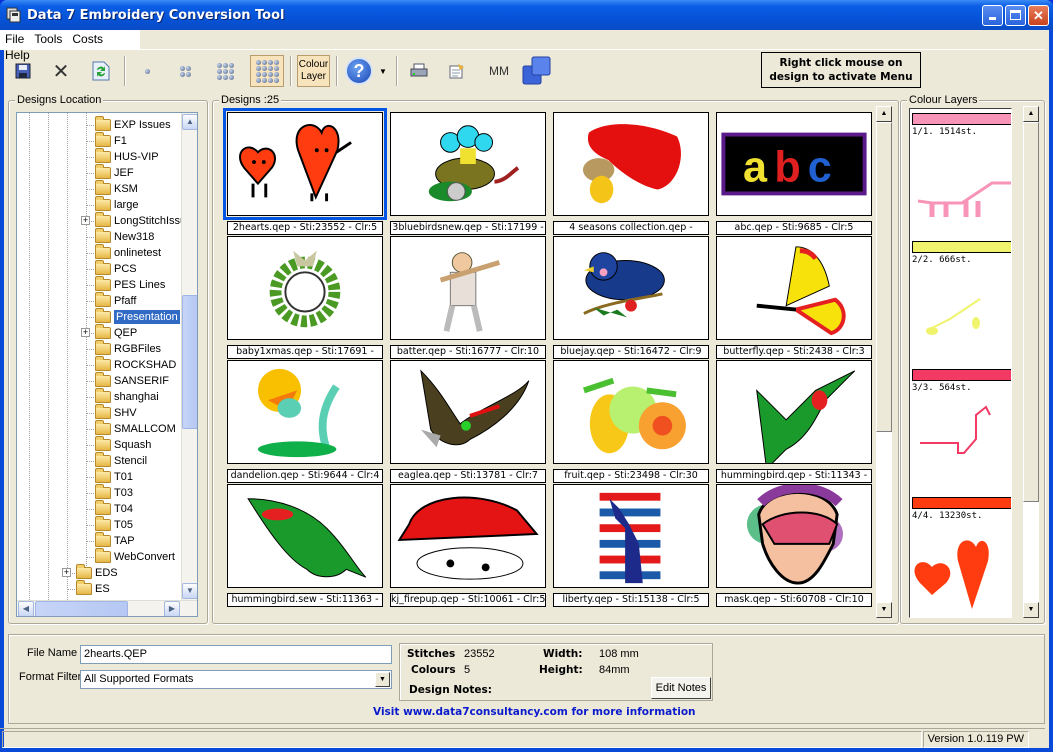 Image resolution: width=1053 pixels, height=752 pixels. Describe the element at coordinates (382, 679) in the screenshot. I see `chevron-down-icon: ▼` at that location.